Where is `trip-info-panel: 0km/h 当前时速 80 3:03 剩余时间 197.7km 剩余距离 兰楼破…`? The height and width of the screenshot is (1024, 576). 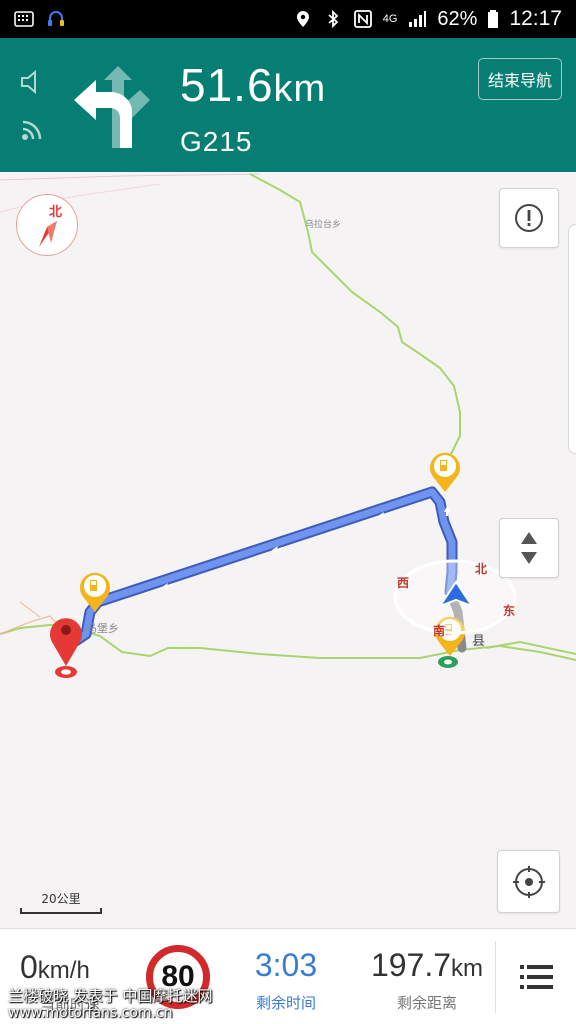 trip-info-panel: 0km/h 当前时速 80 3:03 剩余时间 197.7km 剩余距离 兰楼破… is located at coordinates (288, 976).